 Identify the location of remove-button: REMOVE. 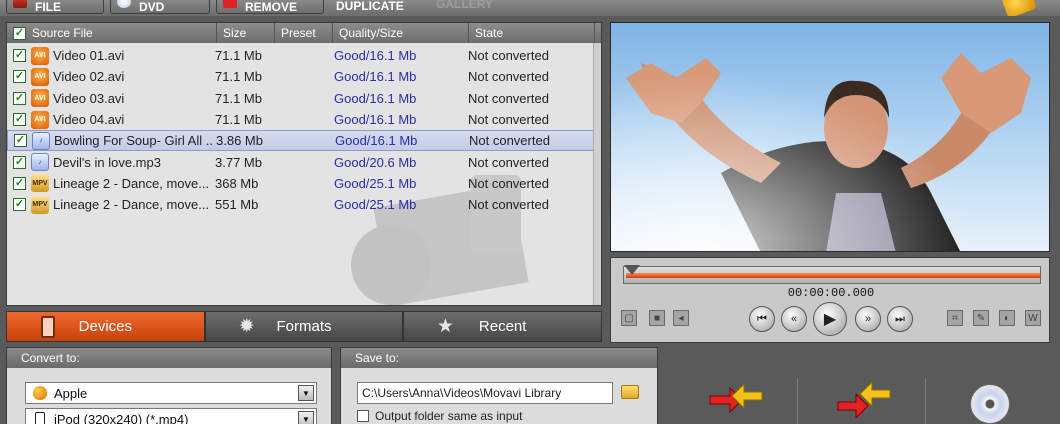
(270, 7).